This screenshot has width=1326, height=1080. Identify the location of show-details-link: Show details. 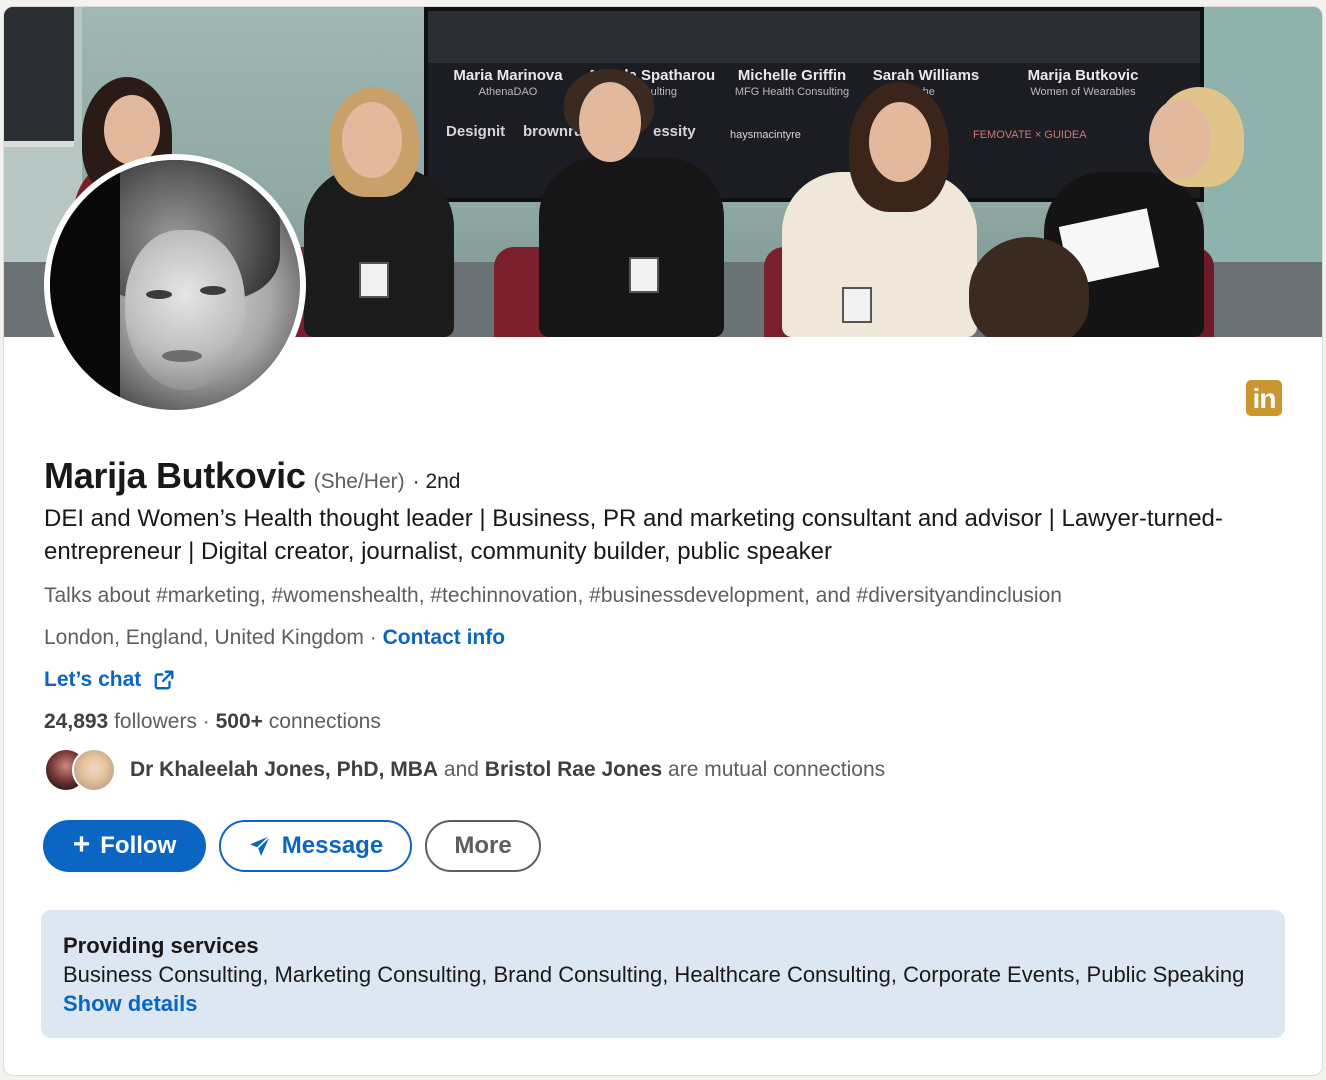
(663, 1003).